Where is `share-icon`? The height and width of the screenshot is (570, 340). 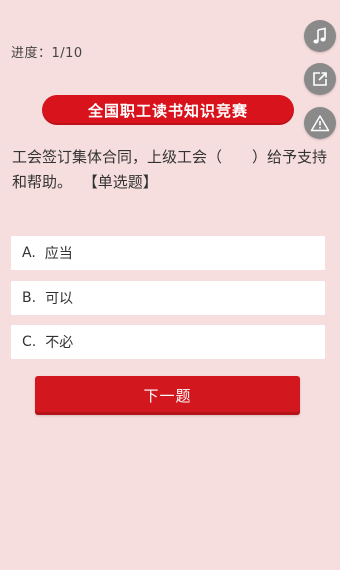 share-icon is located at coordinates (320, 79).